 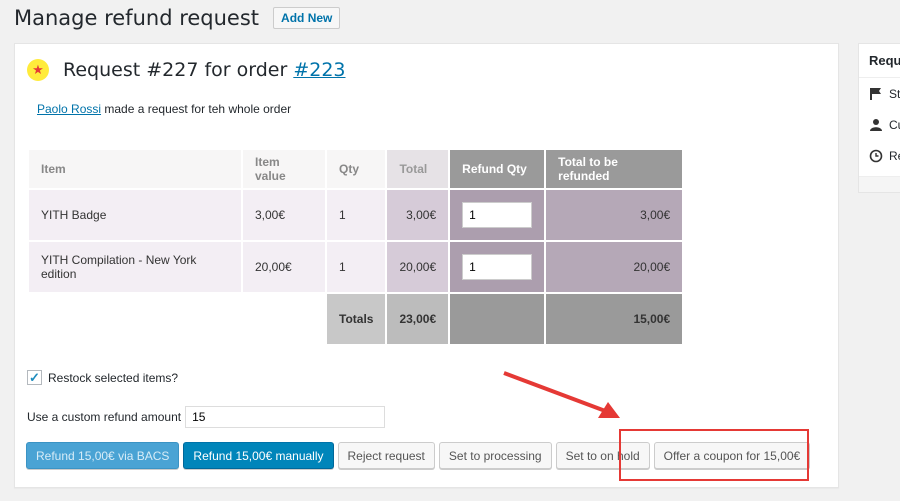 I want to click on table-footer-row: Totals 23,00€ 15,00€, so click(x=356, y=319).